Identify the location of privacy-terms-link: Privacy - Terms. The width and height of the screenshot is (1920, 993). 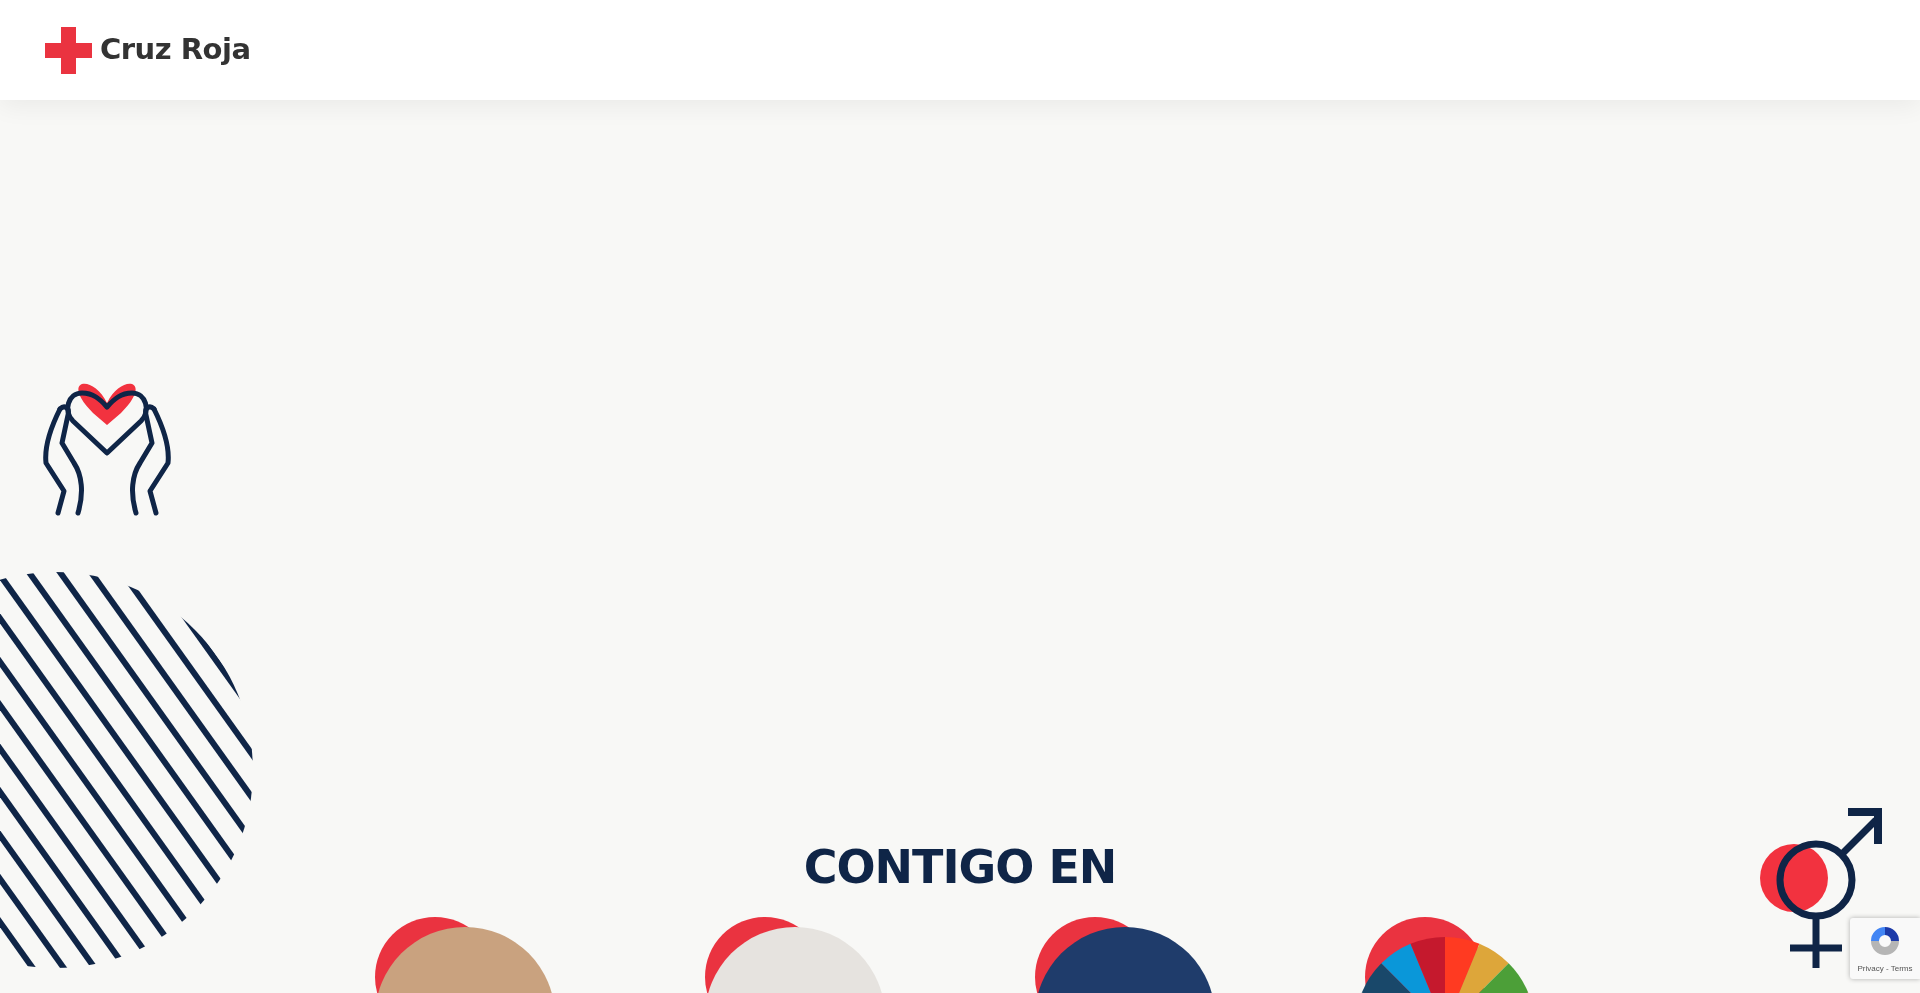
(1885, 968).